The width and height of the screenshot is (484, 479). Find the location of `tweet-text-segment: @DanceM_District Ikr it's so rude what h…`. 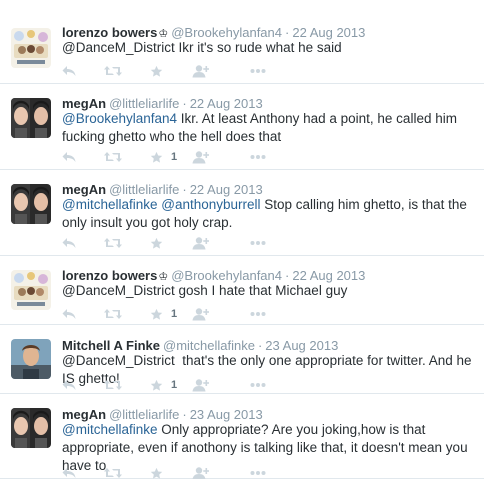

tweet-text-segment: @DanceM_District Ikr it's so rude what h… is located at coordinates (202, 47).